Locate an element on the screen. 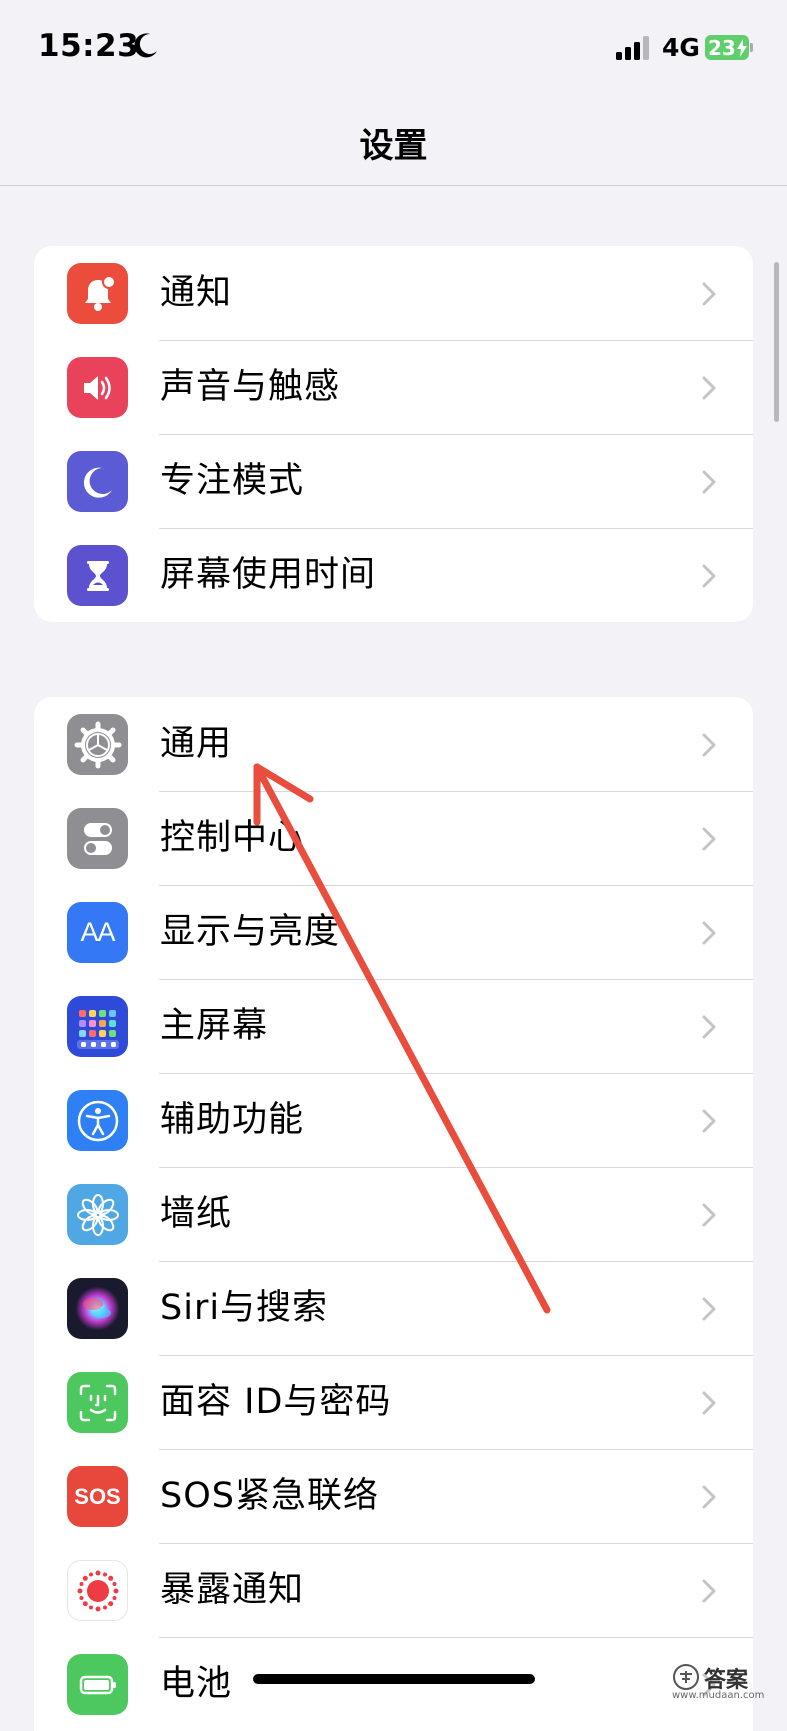 This screenshot has height=1731, width=787. row-label: 显示与亮度 is located at coordinates (250, 932).